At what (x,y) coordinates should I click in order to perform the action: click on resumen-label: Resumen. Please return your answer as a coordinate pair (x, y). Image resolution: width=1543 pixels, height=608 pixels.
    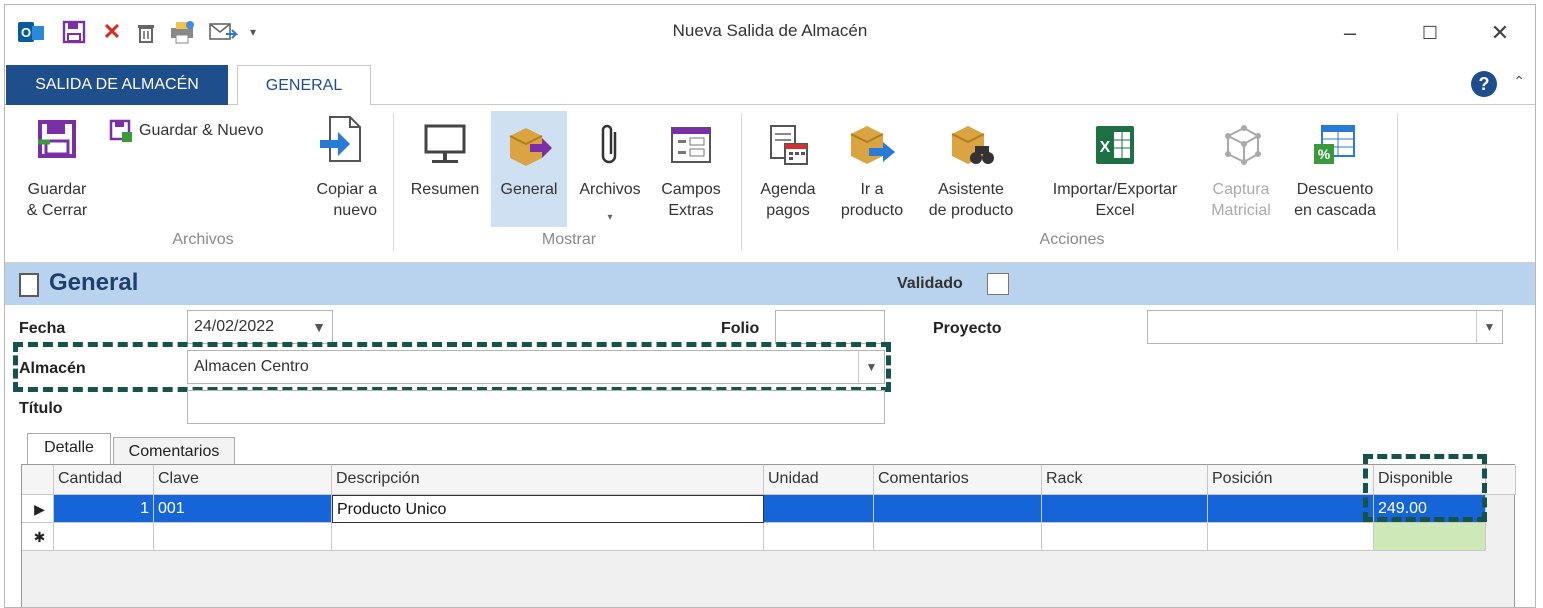
    Looking at the image, I should click on (445, 189).